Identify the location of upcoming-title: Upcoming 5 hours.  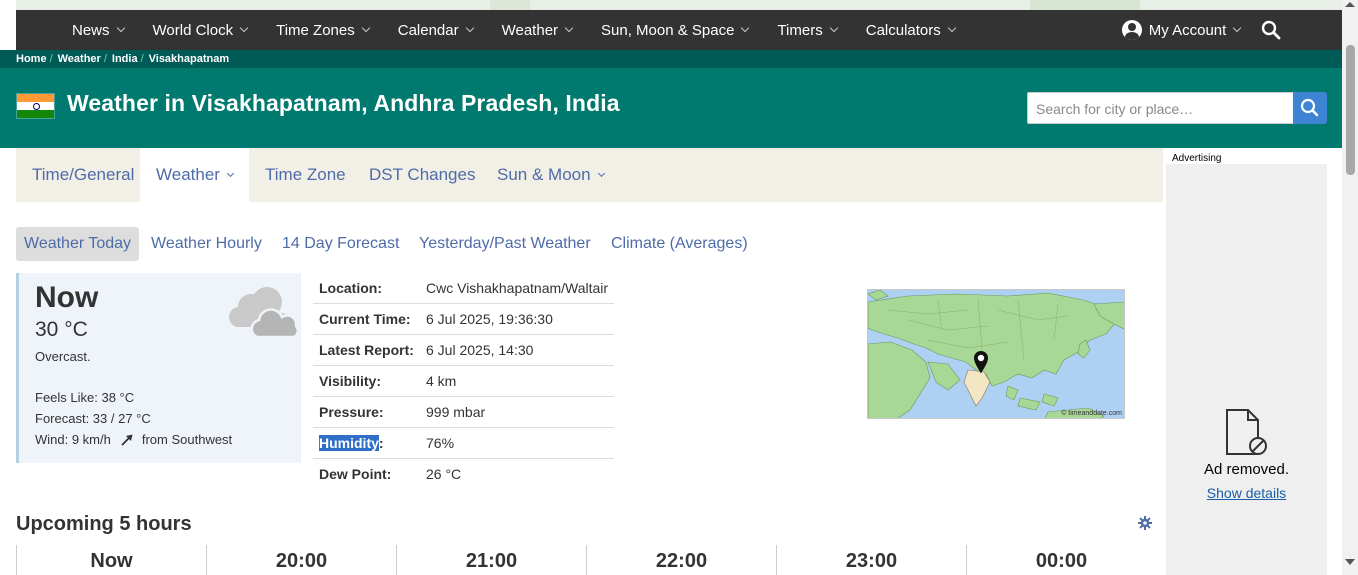
(104, 524).